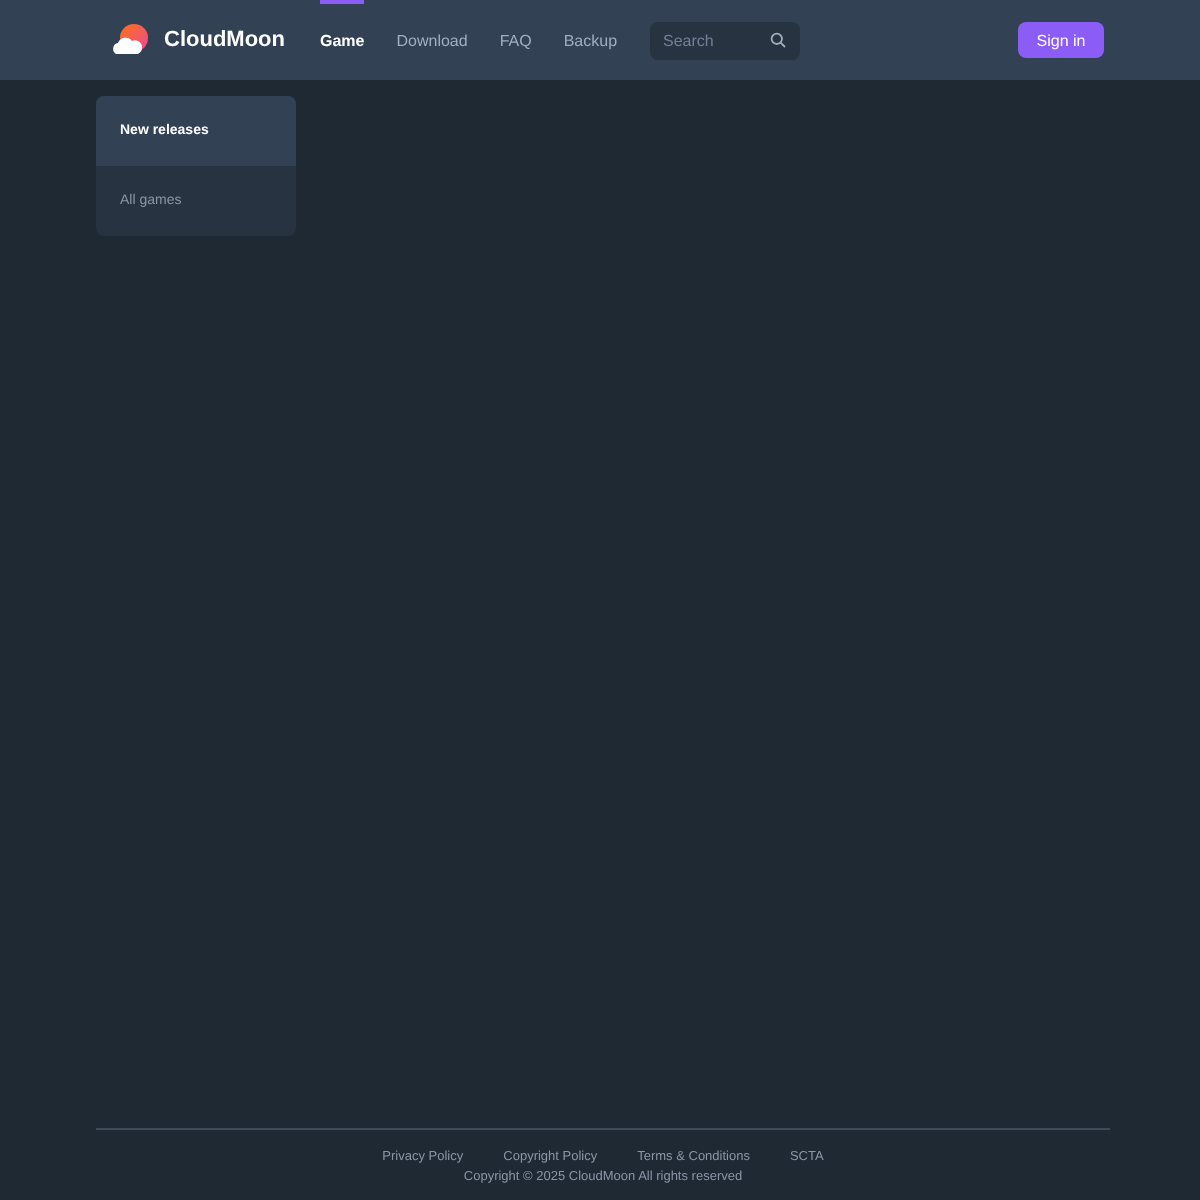 Image resolution: width=1200 pixels, height=1200 pixels. What do you see at coordinates (224, 40) in the screenshot?
I see `brand-name: CloudMoon` at bounding box center [224, 40].